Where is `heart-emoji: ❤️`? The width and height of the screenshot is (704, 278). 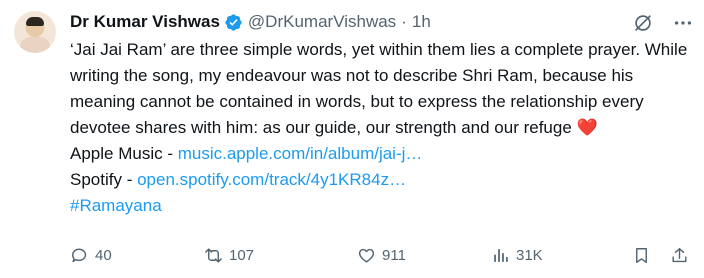 heart-emoji: ❤️ is located at coordinates (587, 127).